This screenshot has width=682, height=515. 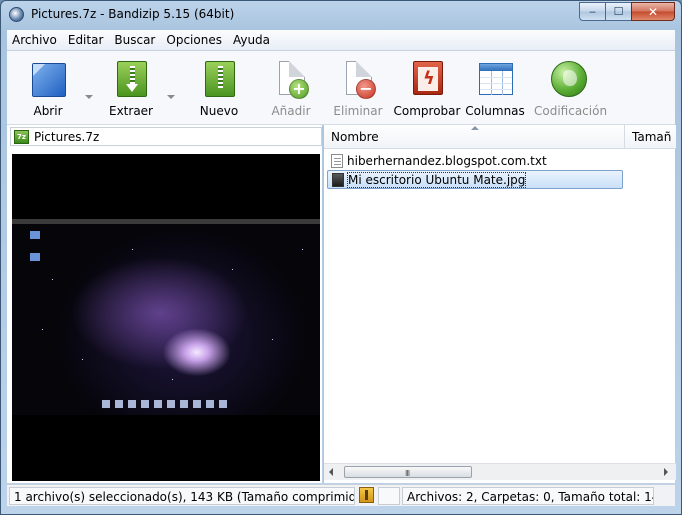 What do you see at coordinates (475, 128) in the screenshot?
I see `sort-ascending-icon` at bounding box center [475, 128].